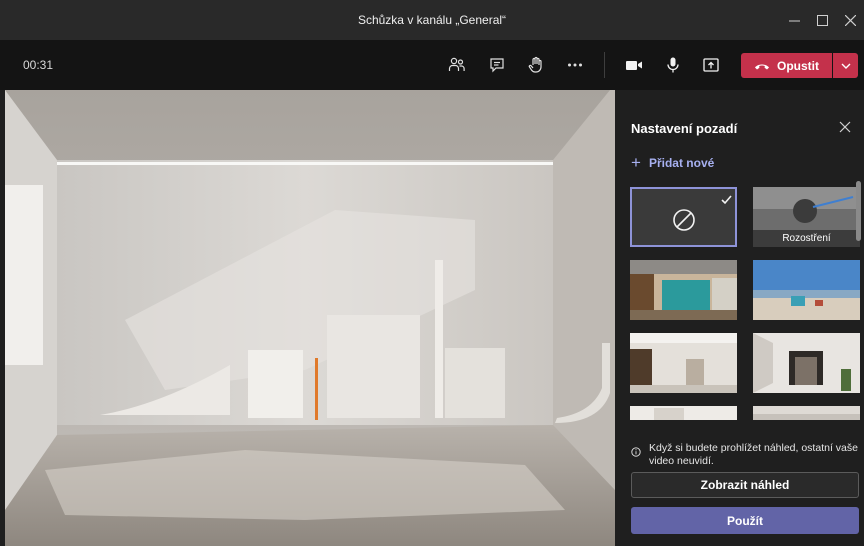 This screenshot has height=546, width=864. I want to click on preview-button: Zobrazit náhled, so click(745, 485).